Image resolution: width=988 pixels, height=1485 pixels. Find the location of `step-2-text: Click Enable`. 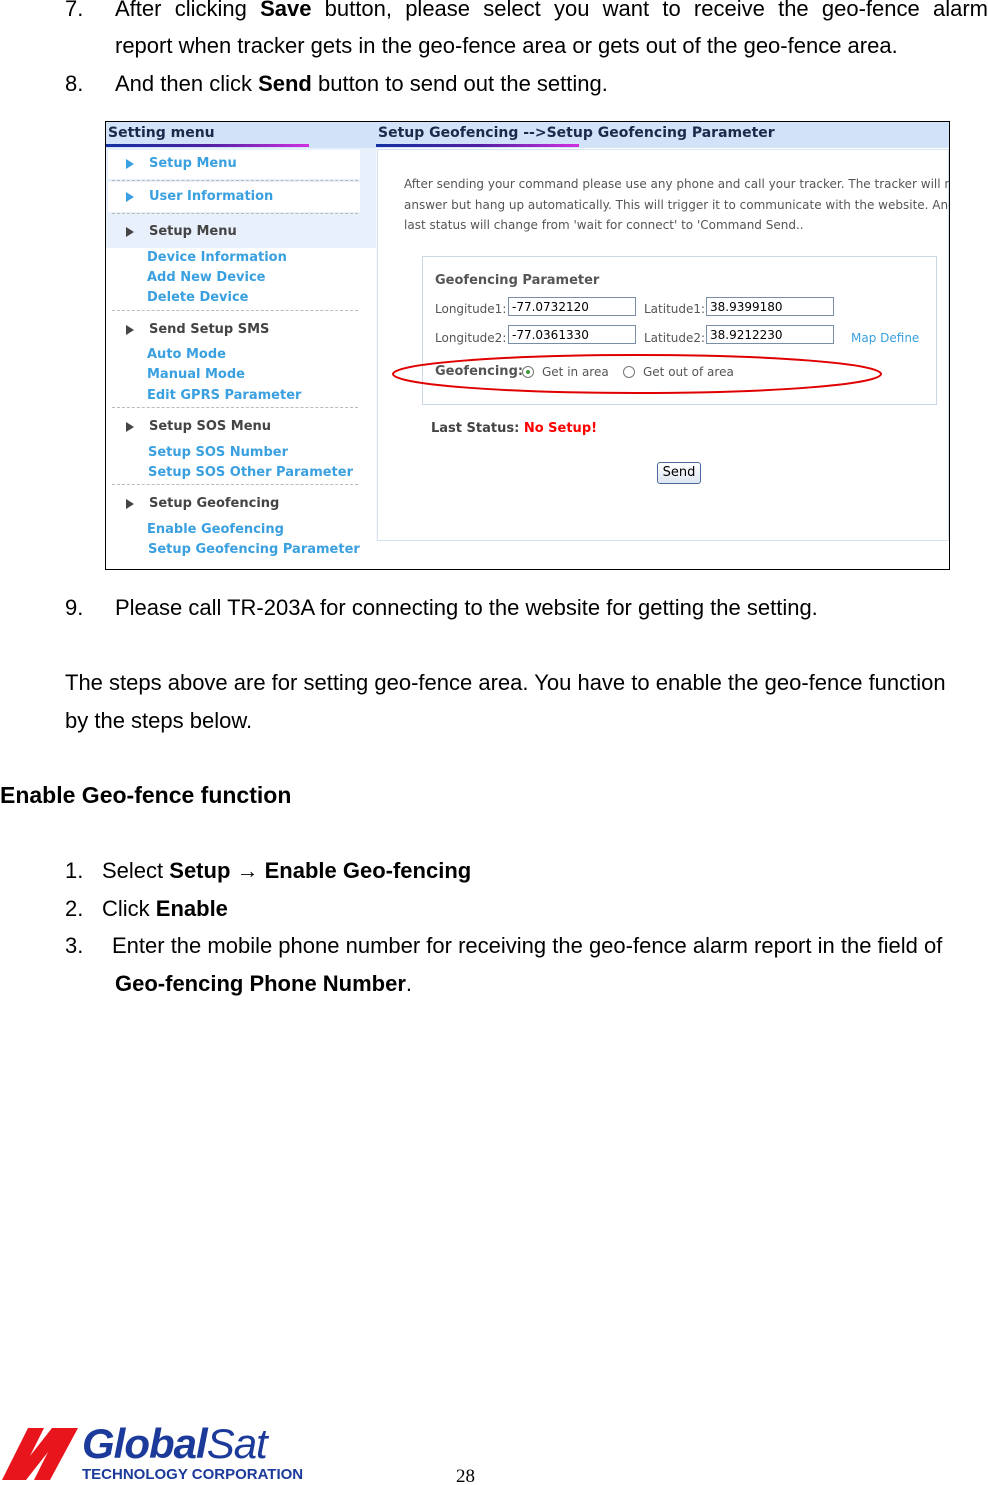

step-2-text: Click Enable is located at coordinates (165, 909).